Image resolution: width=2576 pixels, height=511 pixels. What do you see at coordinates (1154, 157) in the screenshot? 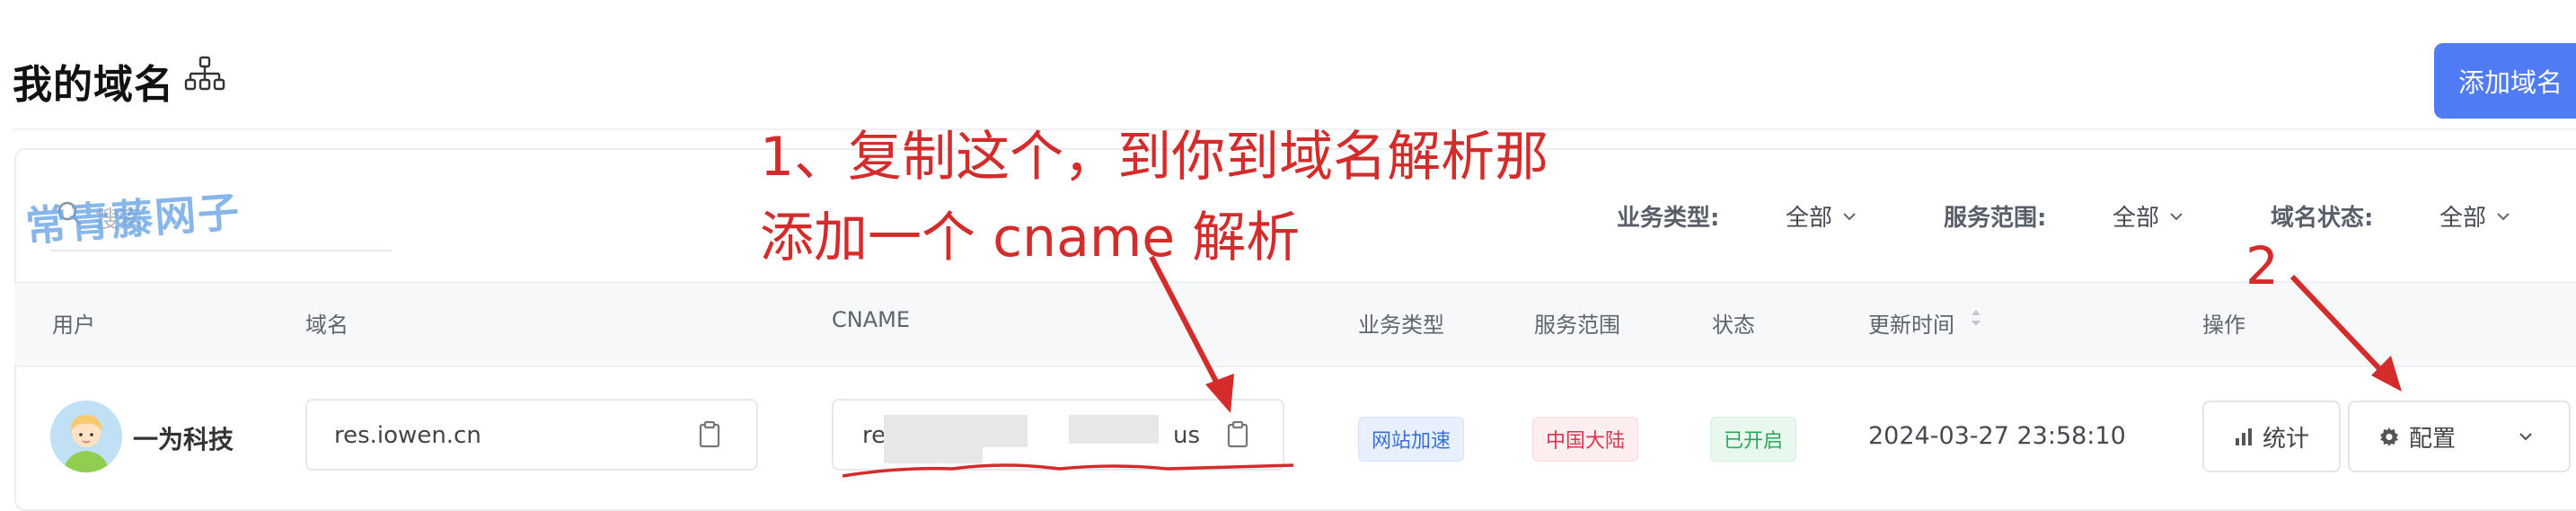
I see `annotation-line-1: 1、复制这个，到你到域名解析那` at bounding box center [1154, 157].